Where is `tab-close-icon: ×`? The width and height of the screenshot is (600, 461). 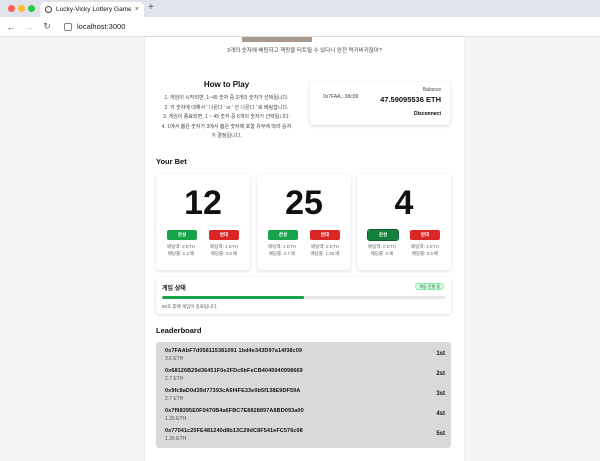 tab-close-icon: × is located at coordinates (137, 9).